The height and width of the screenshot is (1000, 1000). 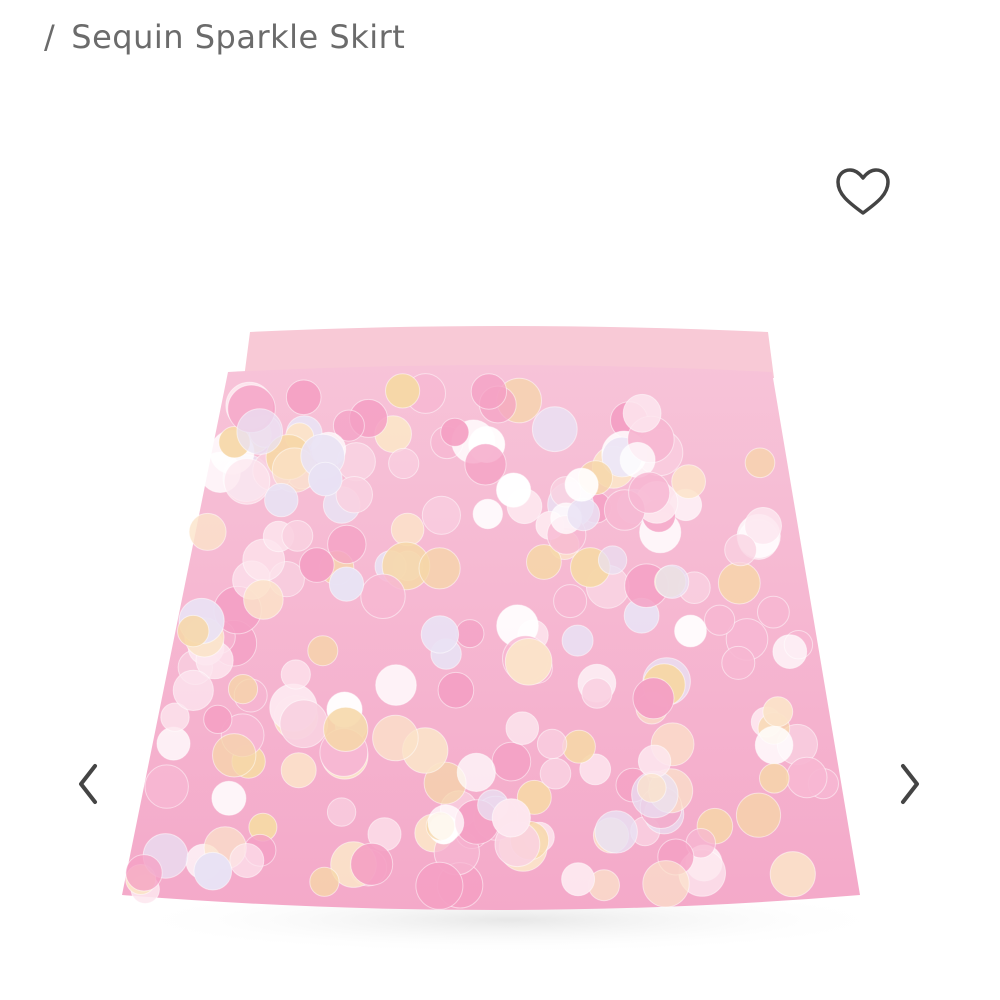 I want to click on chevron-right-icon, so click(x=910, y=784).